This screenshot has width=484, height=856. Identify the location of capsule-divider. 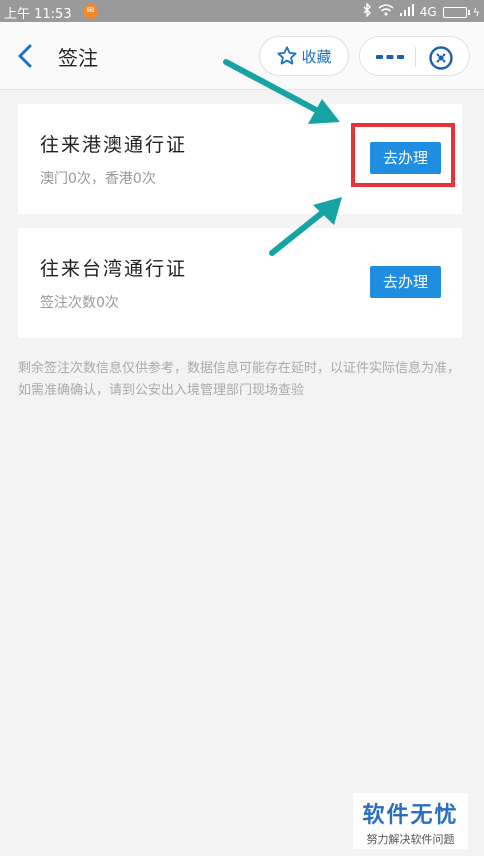
(415, 57).